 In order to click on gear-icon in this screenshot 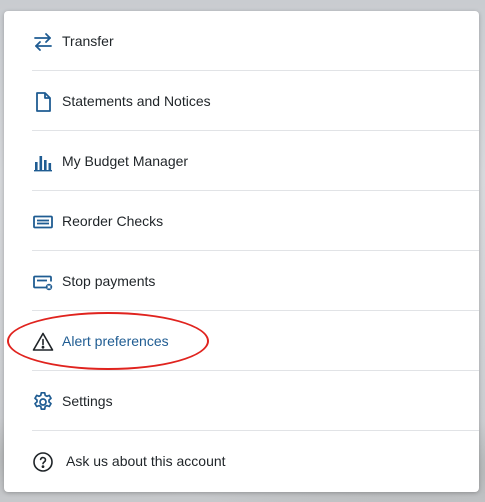, I will do `click(43, 402)`.